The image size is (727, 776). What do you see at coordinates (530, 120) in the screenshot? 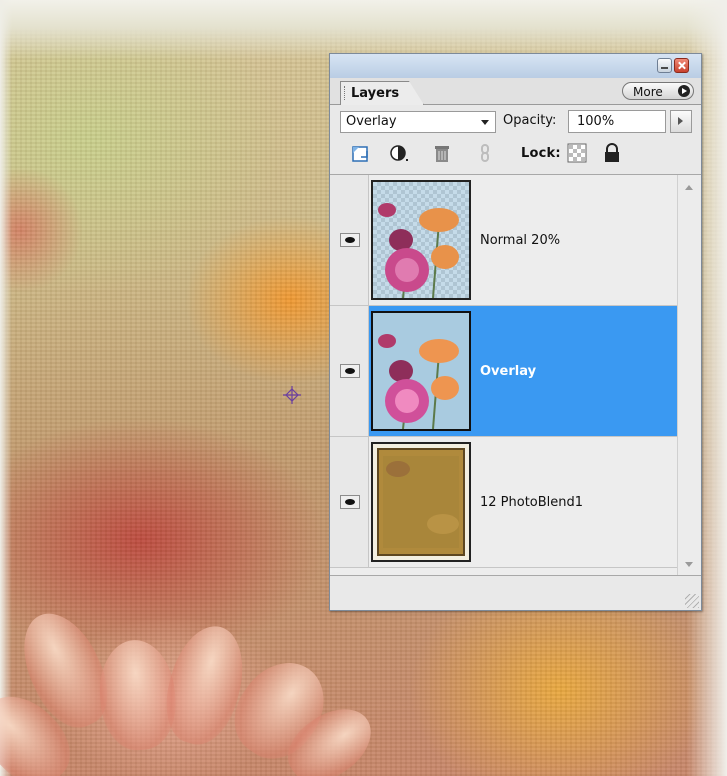
I see `opacity-label: Opacity:` at bounding box center [530, 120].